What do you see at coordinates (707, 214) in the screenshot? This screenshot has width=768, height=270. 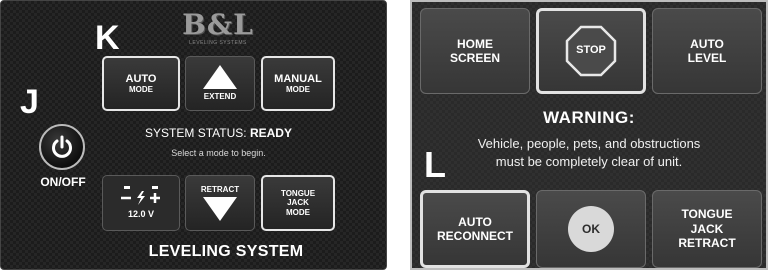 I see `tongue-jack-retract-line1: TONGUE` at bounding box center [707, 214].